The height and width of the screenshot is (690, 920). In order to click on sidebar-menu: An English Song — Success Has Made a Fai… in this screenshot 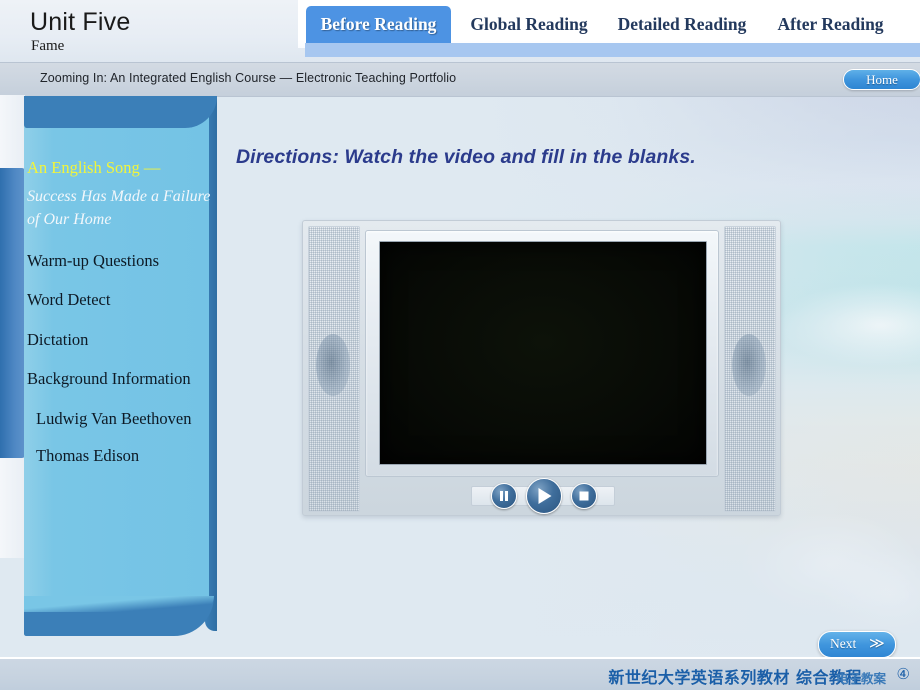, I will do `click(119, 322)`.